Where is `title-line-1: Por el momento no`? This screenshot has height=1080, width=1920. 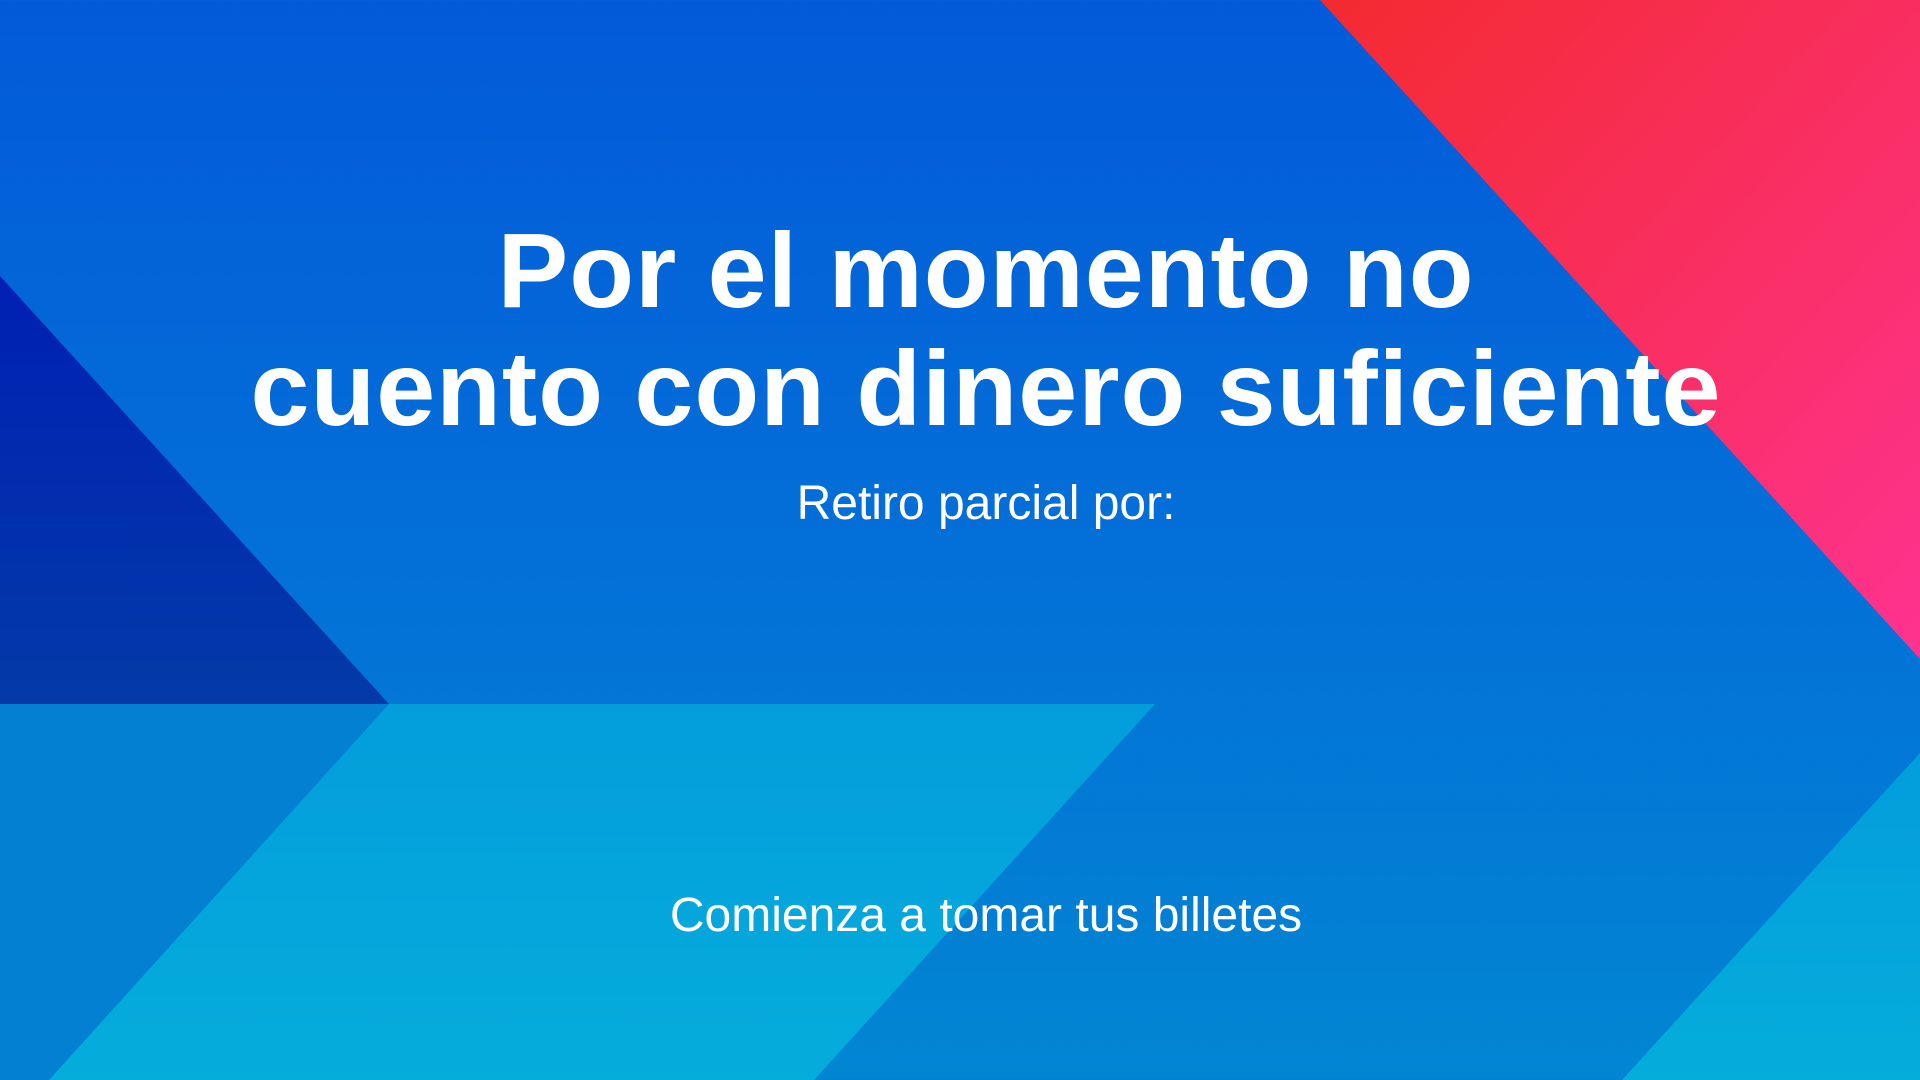 title-line-1: Por el momento no is located at coordinates (986, 271).